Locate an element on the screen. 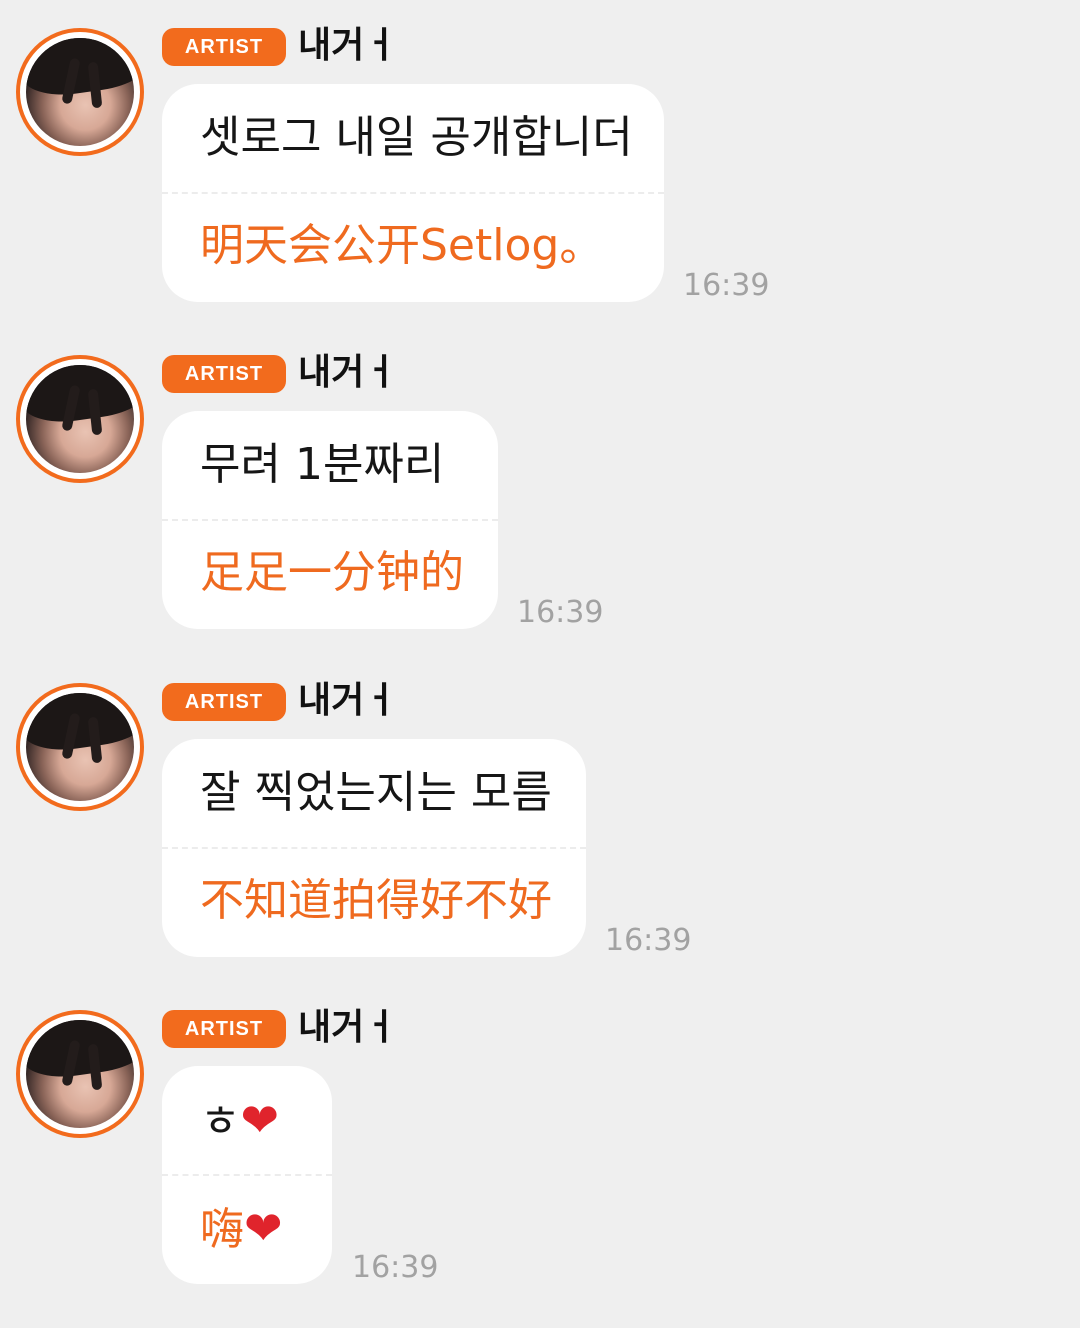 This screenshot has width=1080, height=1328. message-korean-text: 무려 1분짜리 is located at coordinates (322, 464).